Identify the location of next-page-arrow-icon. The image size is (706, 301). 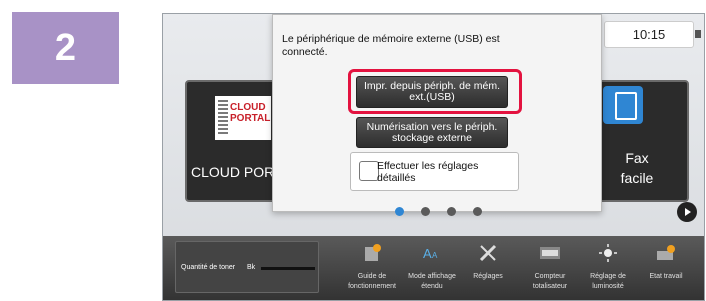
(687, 212).